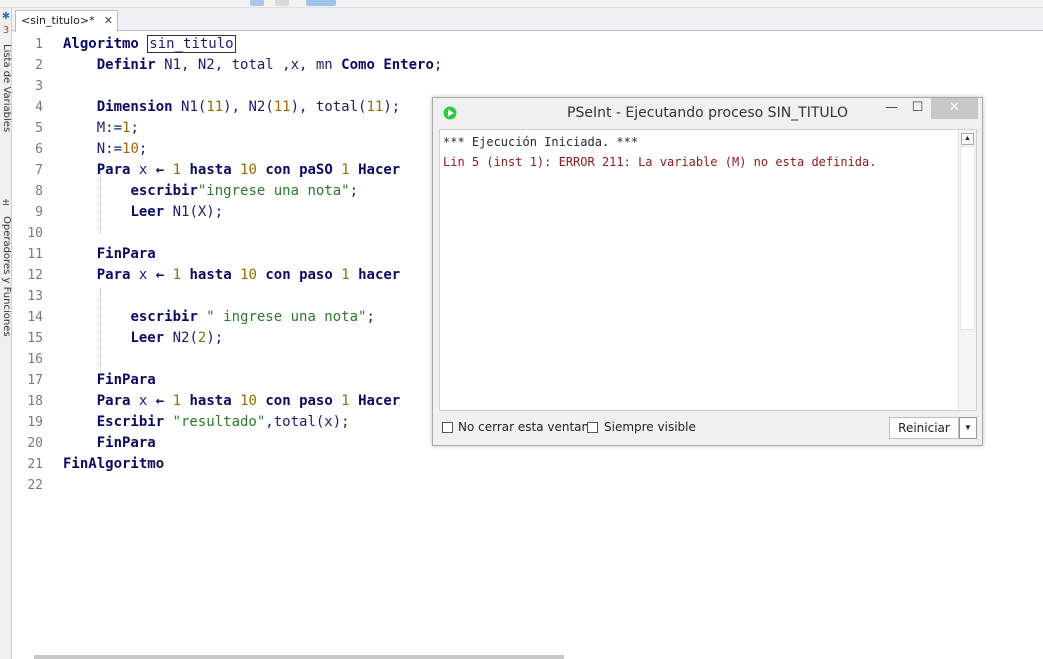 The height and width of the screenshot is (659, 1043). I want to click on tab-sin-titulo: <sin_titulo>* ✕, so click(66, 21).